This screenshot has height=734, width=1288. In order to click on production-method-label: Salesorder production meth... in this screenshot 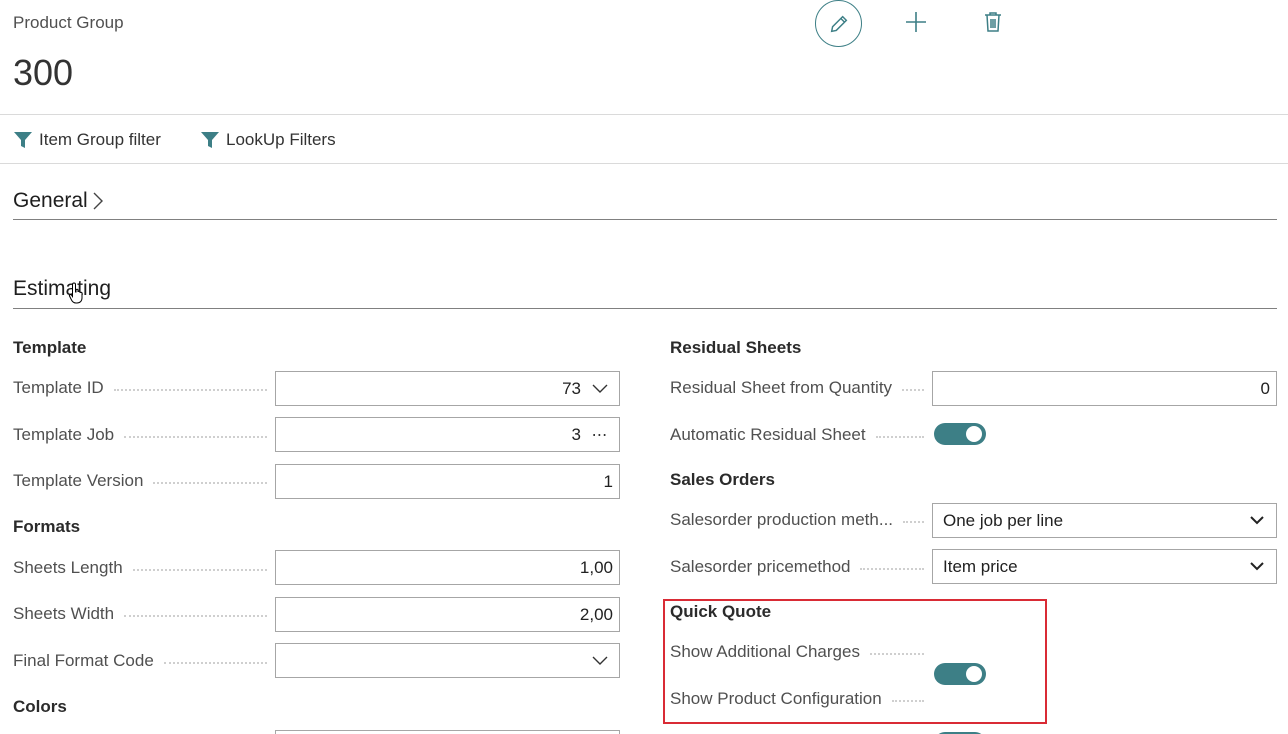, I will do `click(801, 520)`.